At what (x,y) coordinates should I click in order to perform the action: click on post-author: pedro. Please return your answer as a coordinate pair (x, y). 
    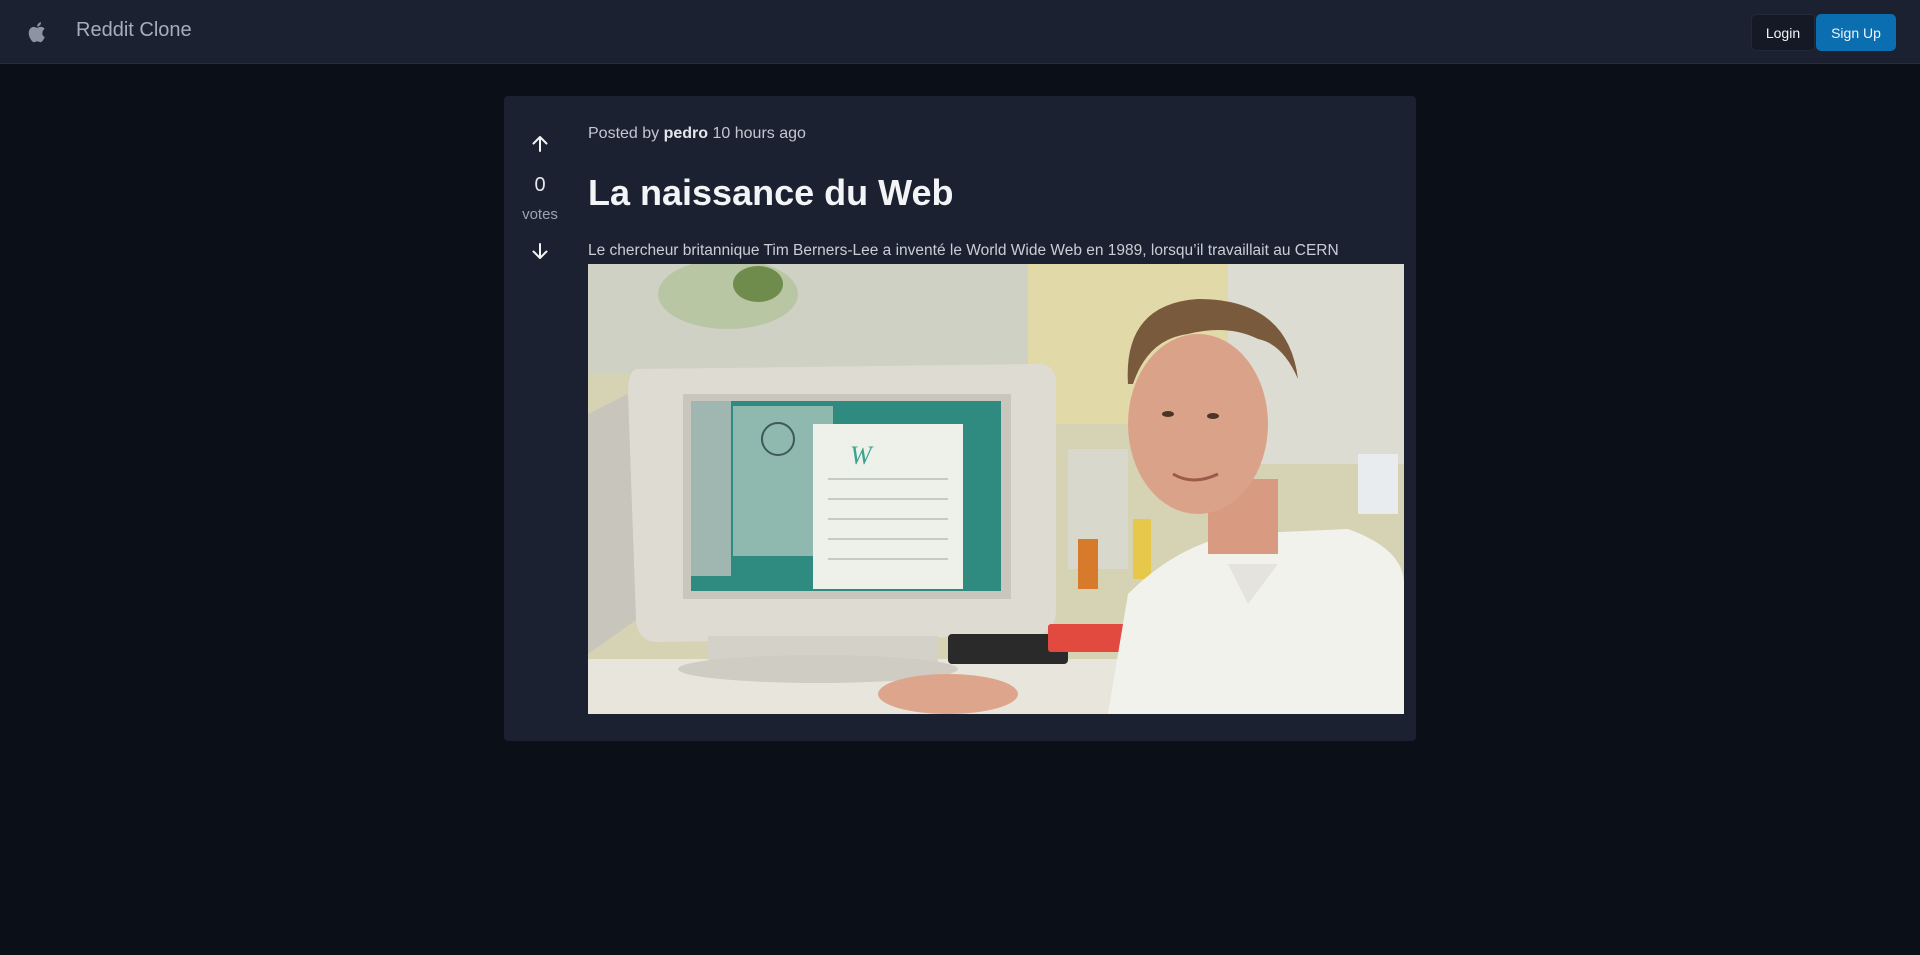
    Looking at the image, I should click on (686, 133).